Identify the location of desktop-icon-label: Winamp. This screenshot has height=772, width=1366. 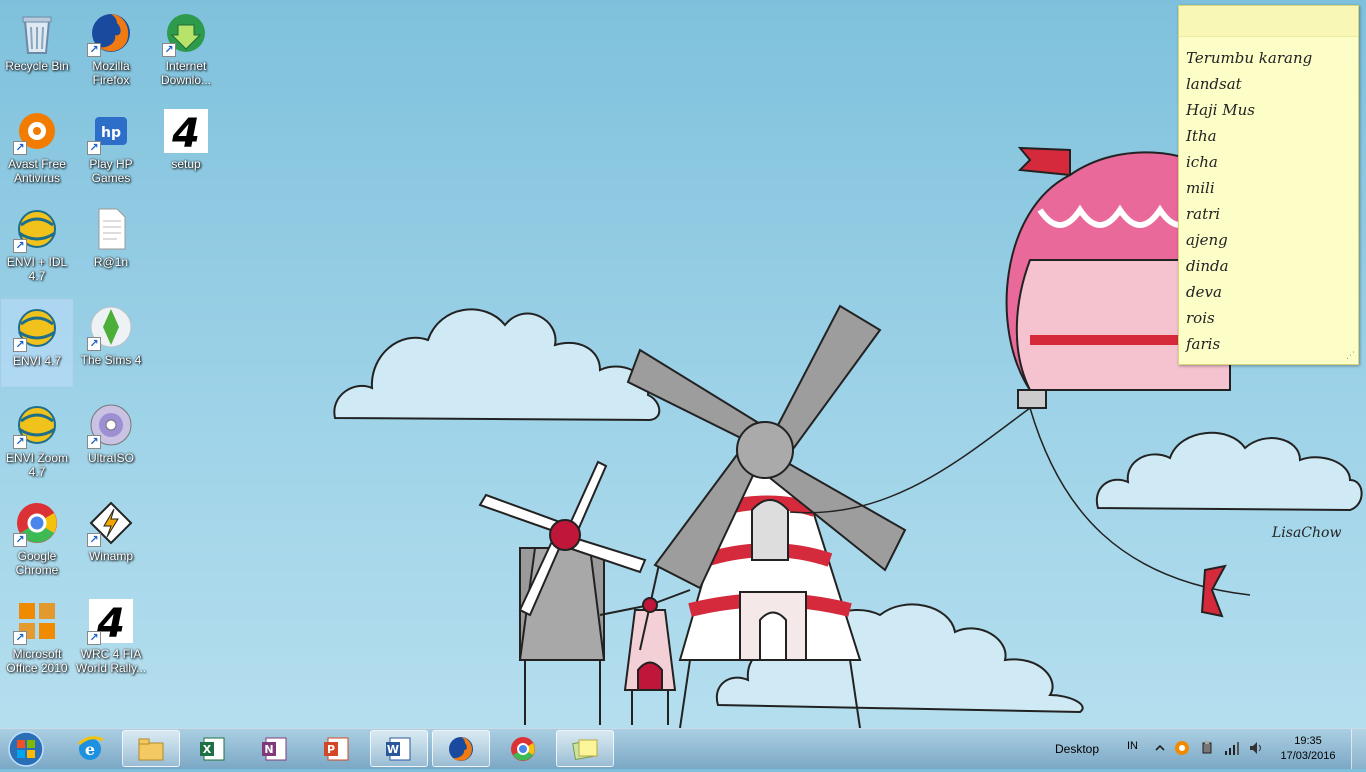
(110, 556).